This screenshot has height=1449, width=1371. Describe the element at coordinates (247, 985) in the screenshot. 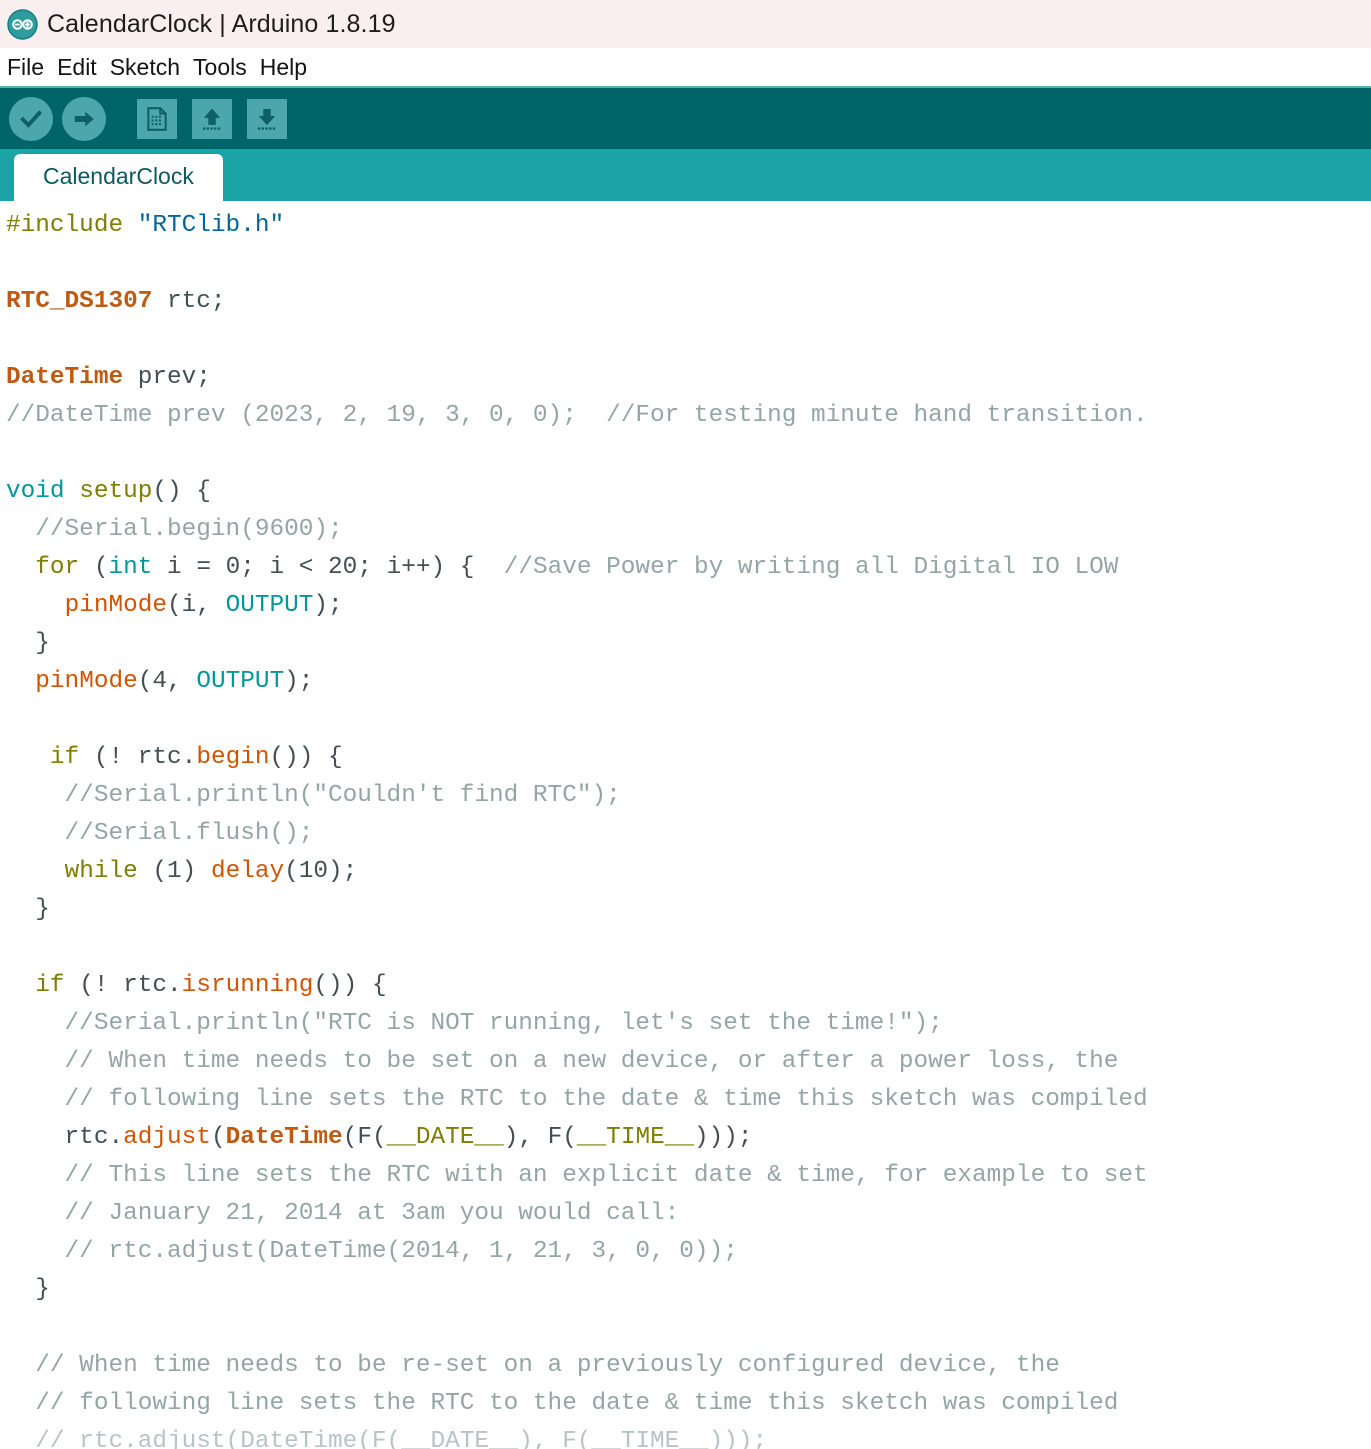

I see `code-token: isrunning` at that location.